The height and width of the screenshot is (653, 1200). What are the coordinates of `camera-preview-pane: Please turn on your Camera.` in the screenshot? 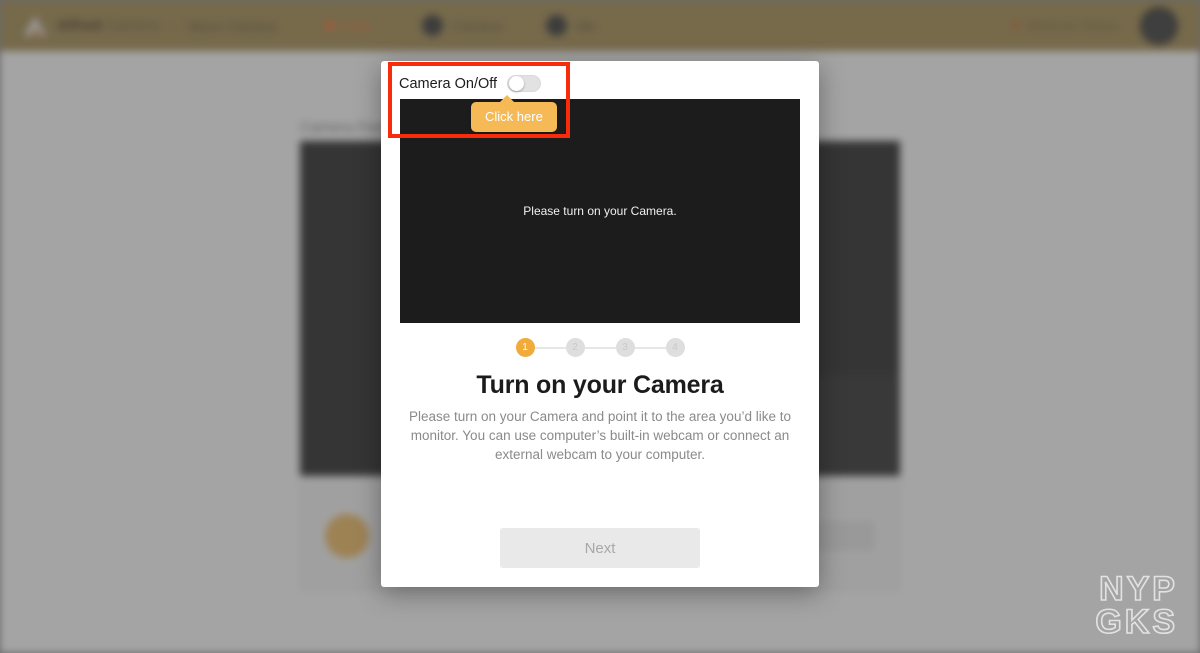 It's located at (600, 211).